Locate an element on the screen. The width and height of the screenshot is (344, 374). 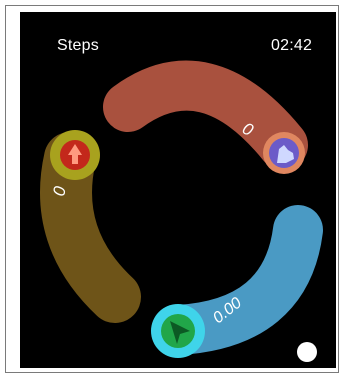
page-title: Steps is located at coordinates (78, 45).